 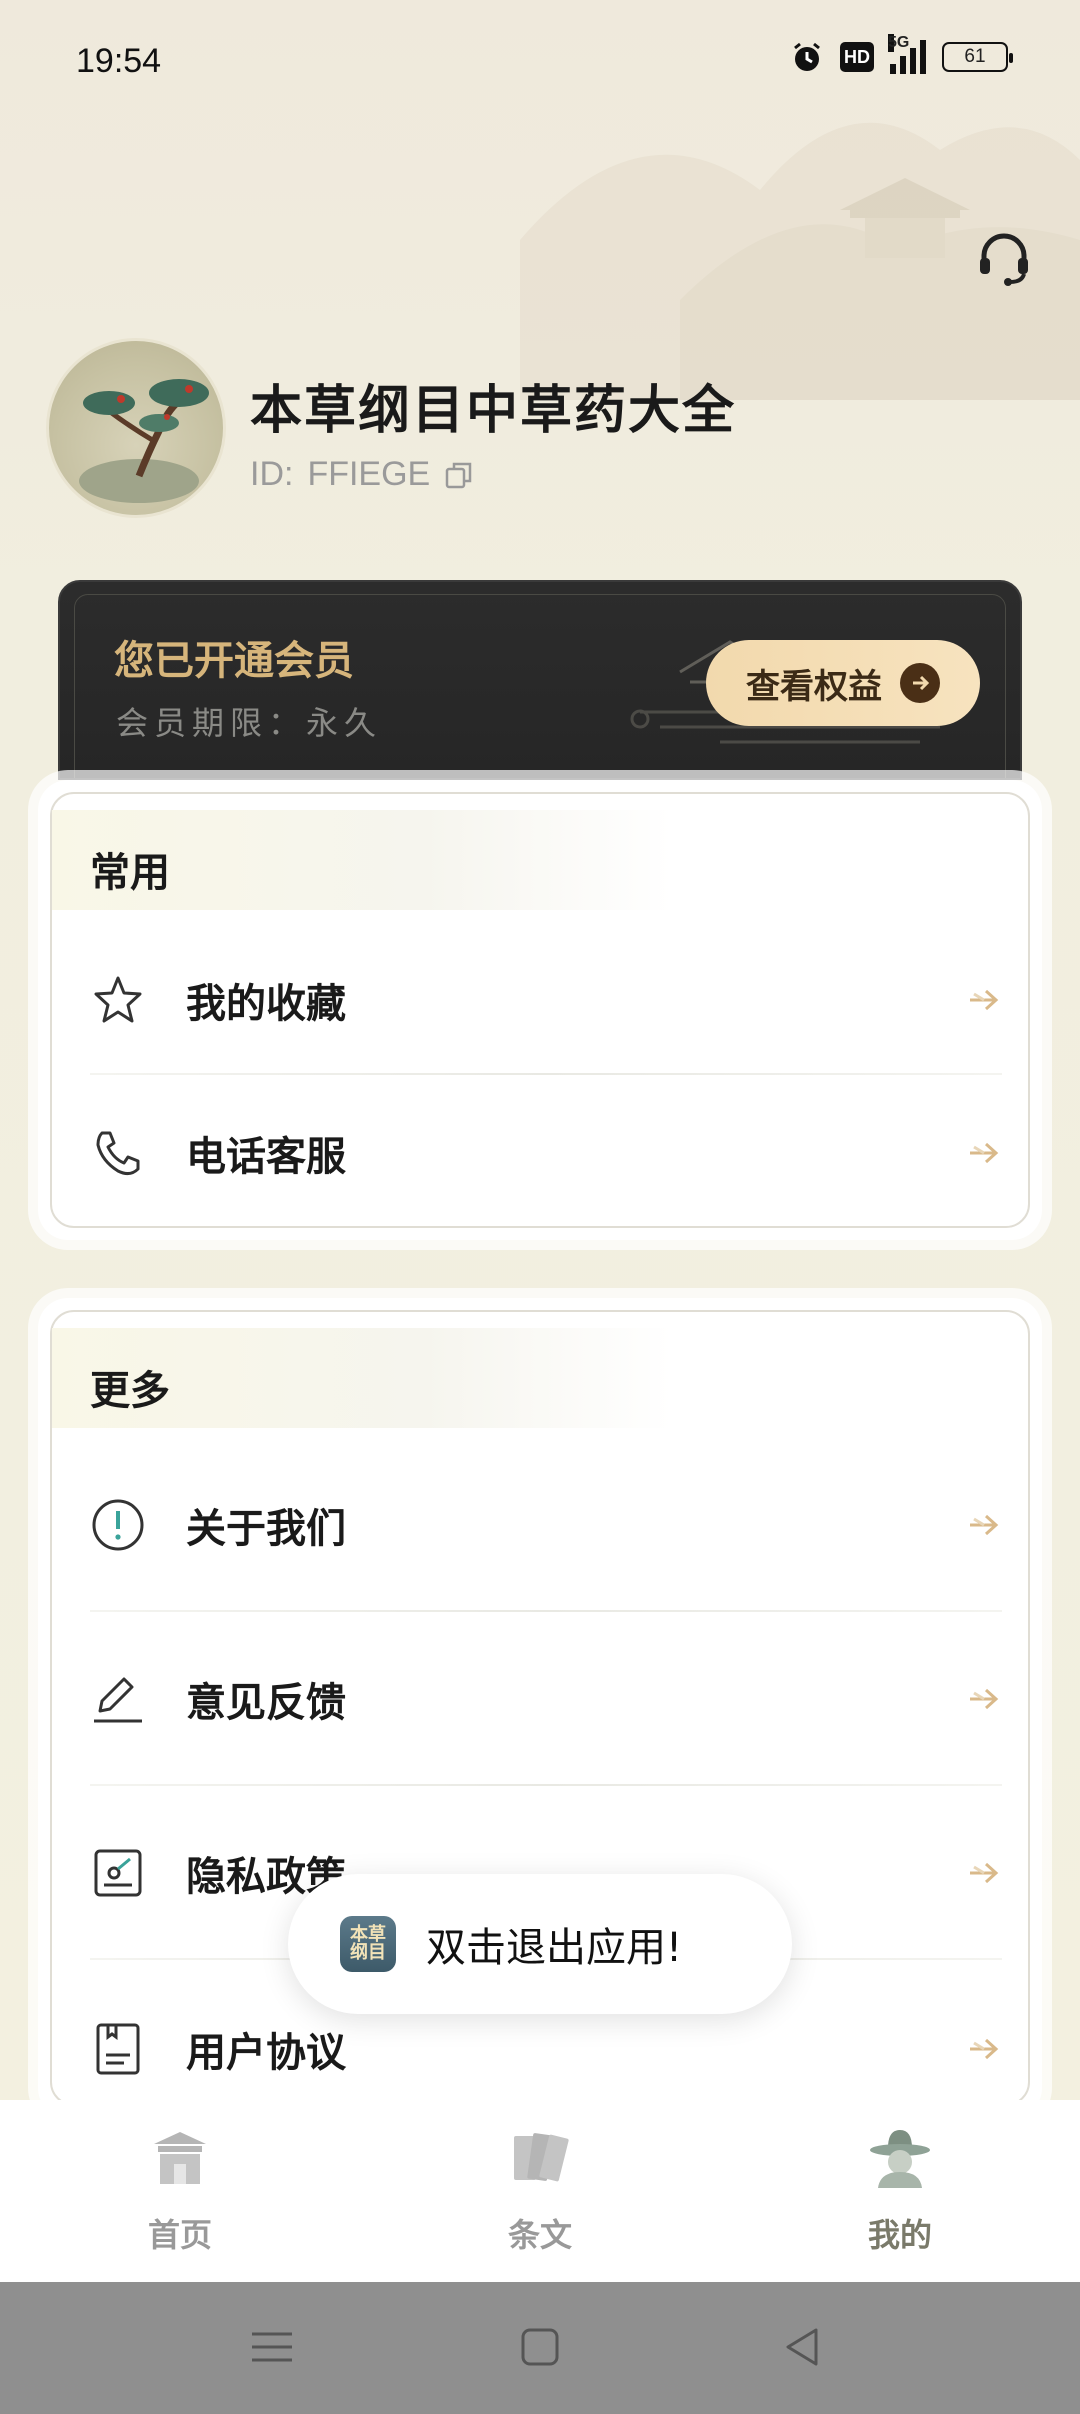 I want to click on profile-id: ID: FFIEGE, so click(x=362, y=474).